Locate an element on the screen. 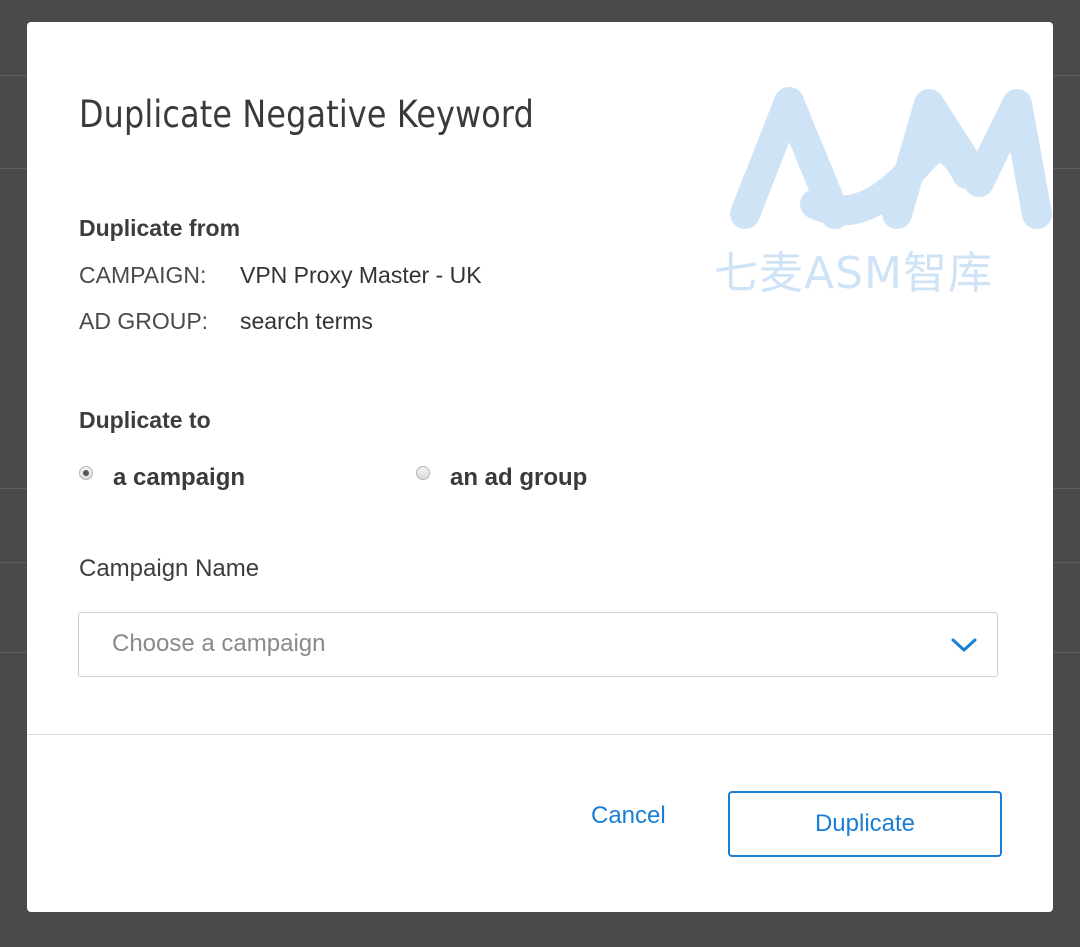 This screenshot has width=1080, height=947. footer-divider is located at coordinates (540, 734).